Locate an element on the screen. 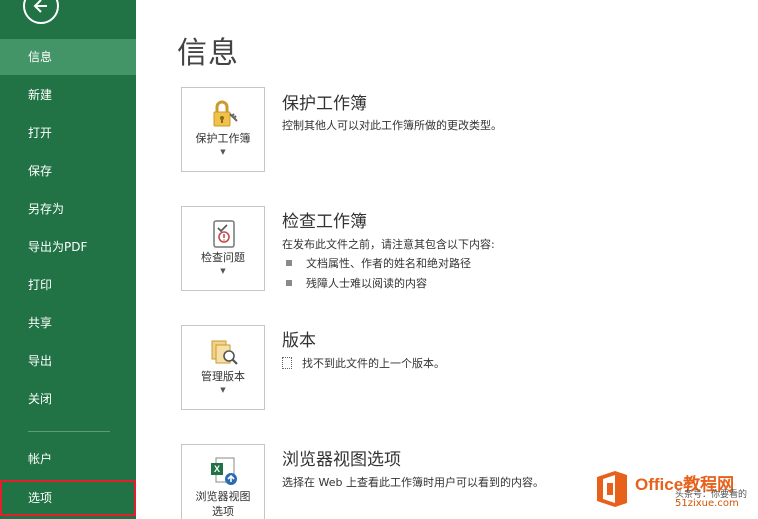  tile-label: 管理版本 is located at coordinates (223, 376).